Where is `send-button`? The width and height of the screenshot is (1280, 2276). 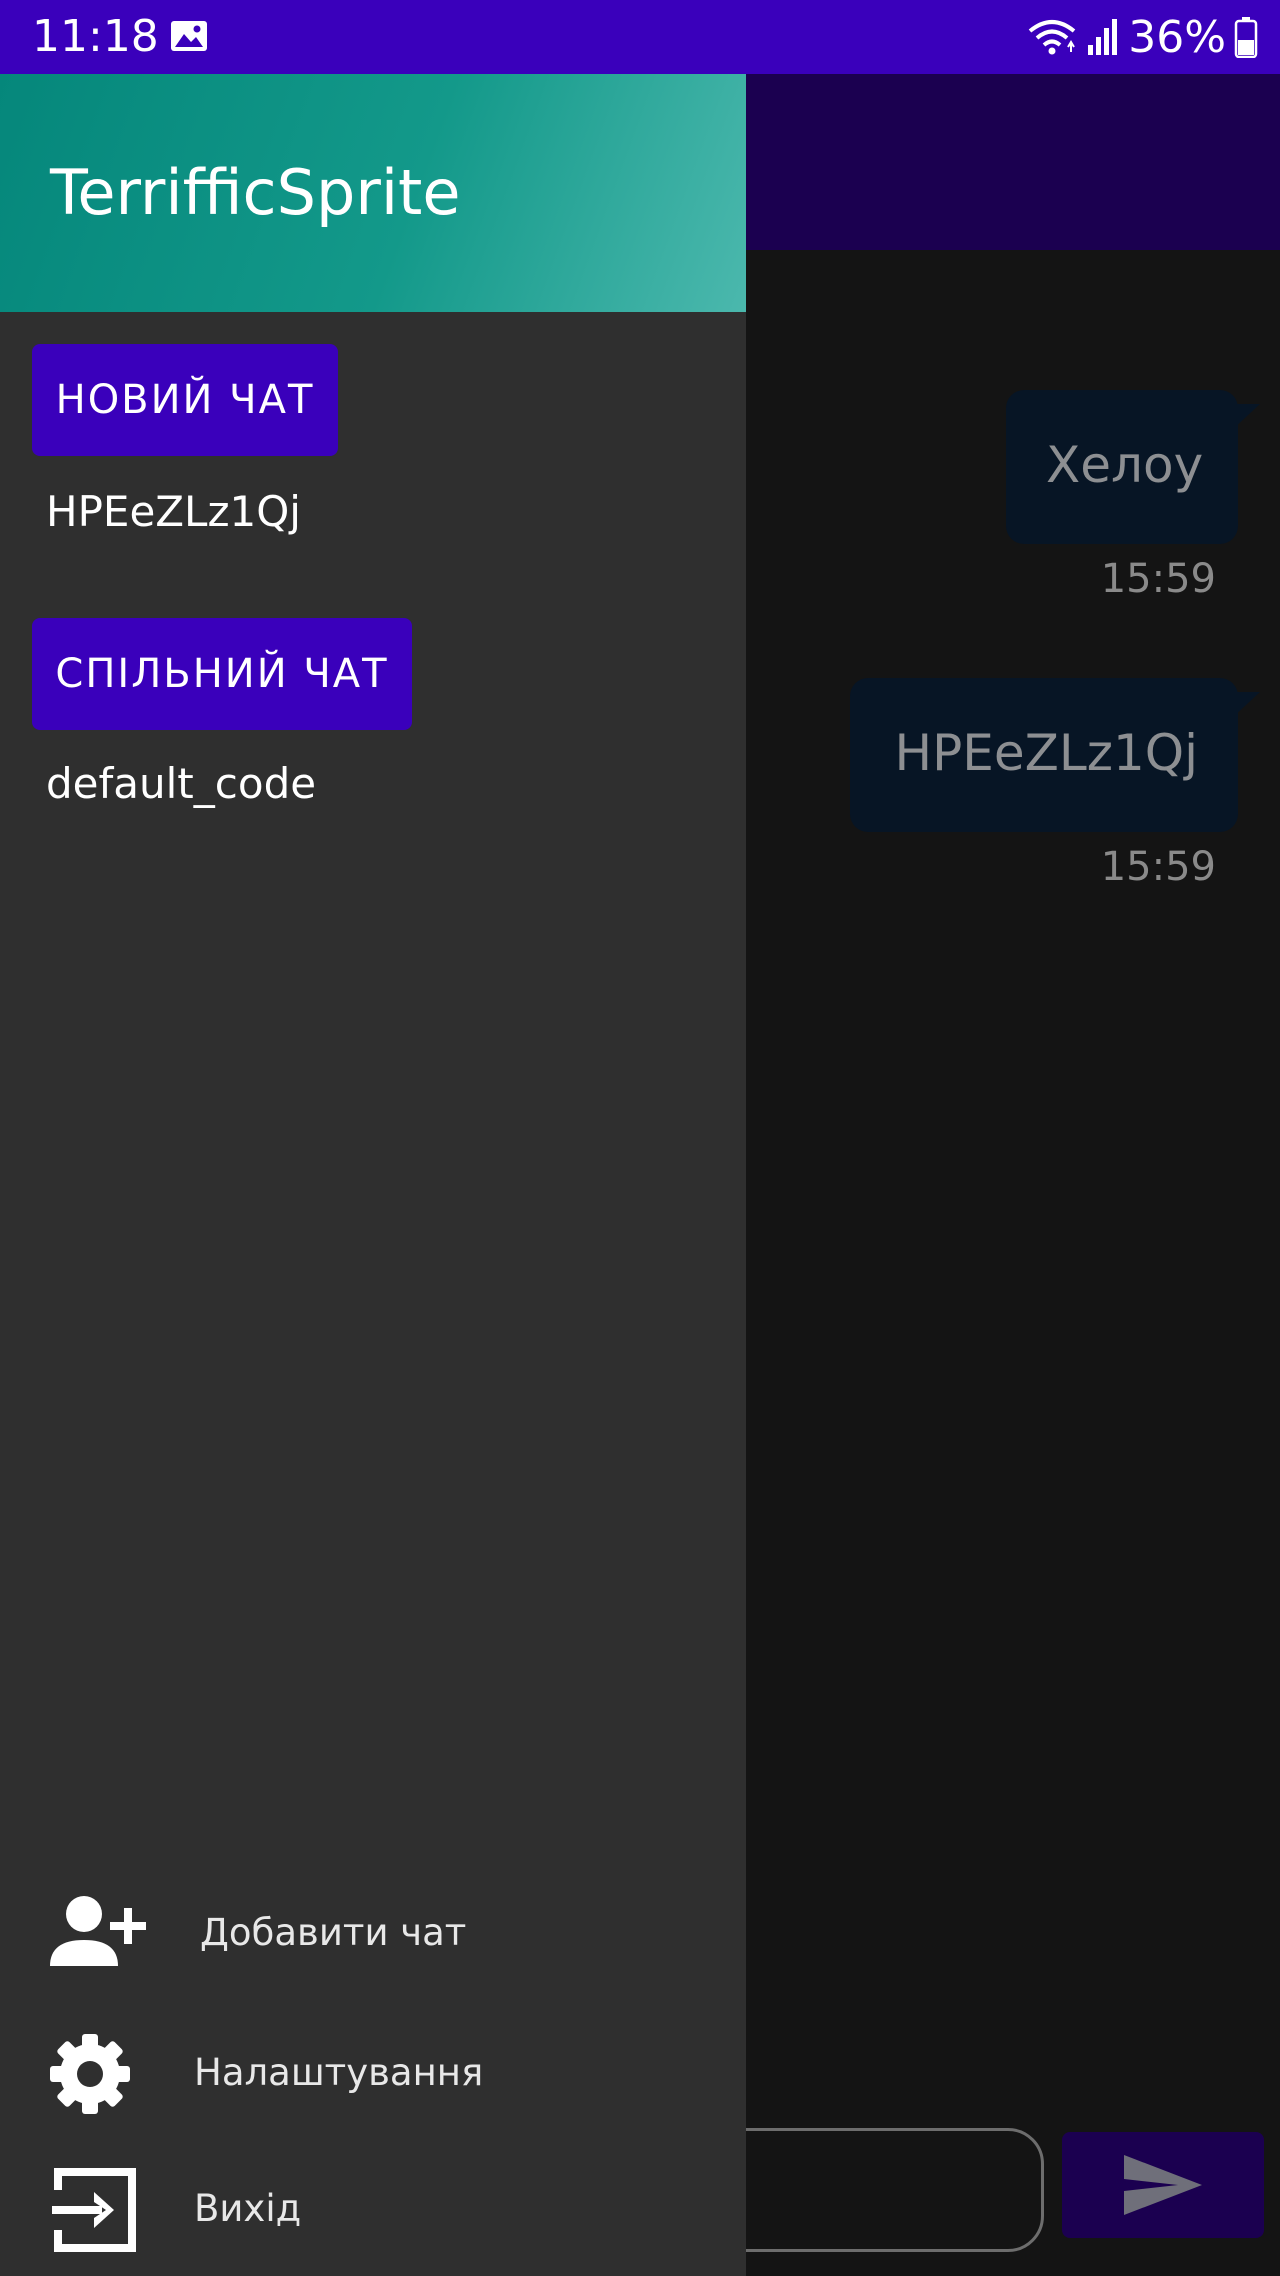
send-button is located at coordinates (1163, 2185).